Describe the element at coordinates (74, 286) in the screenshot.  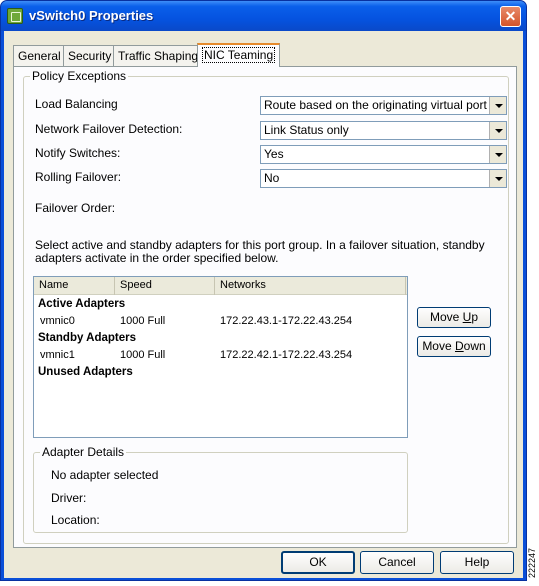
I see `column-name: Name` at that location.